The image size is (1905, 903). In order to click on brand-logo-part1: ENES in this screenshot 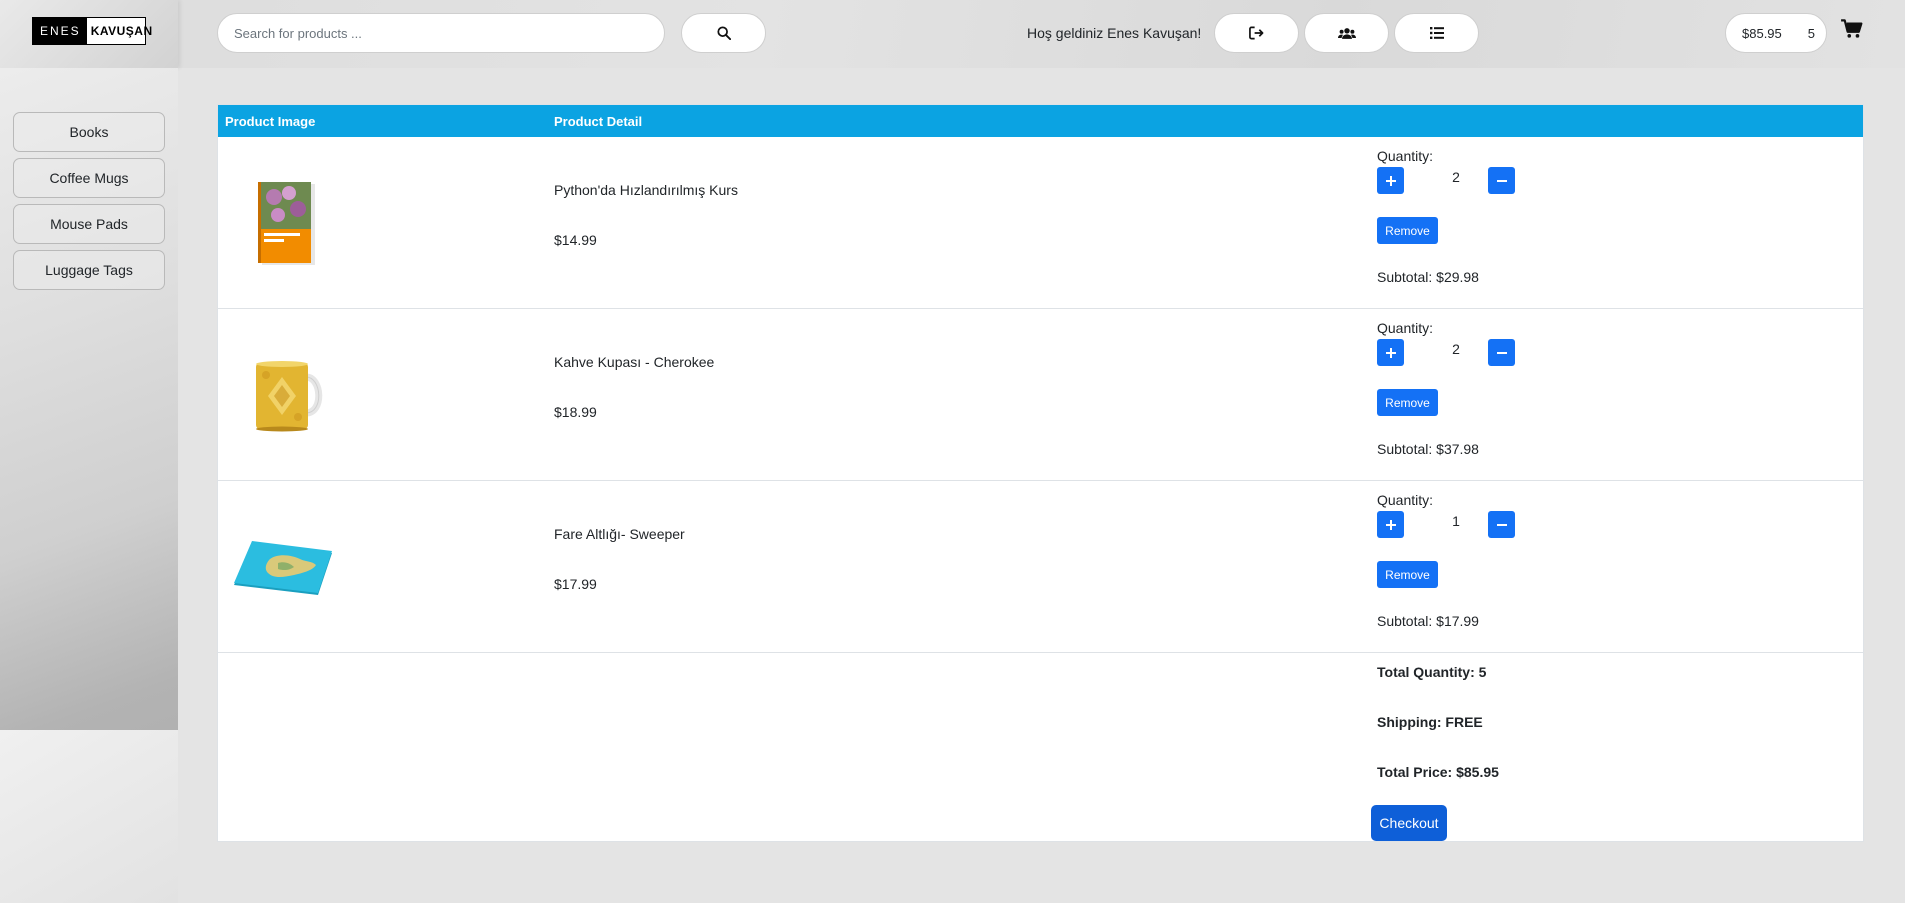, I will do `click(60, 31)`.